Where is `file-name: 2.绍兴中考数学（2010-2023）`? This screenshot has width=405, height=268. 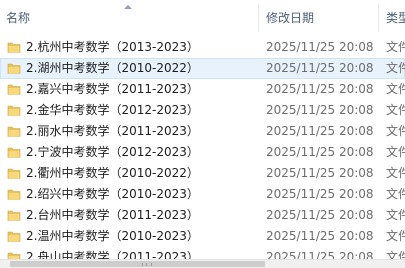 file-name: 2.绍兴中考数学（2010-2023） is located at coordinates (112, 194).